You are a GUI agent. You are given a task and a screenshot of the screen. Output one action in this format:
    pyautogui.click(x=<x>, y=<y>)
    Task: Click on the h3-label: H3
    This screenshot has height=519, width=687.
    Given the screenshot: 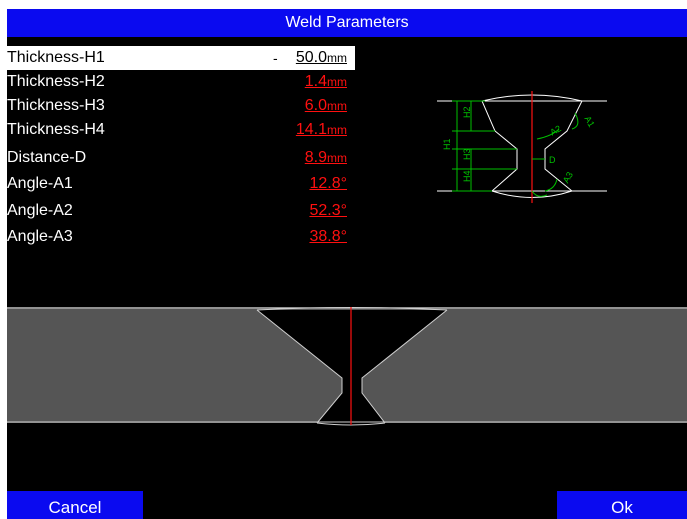 What is the action you would take?
    pyautogui.click(x=467, y=154)
    